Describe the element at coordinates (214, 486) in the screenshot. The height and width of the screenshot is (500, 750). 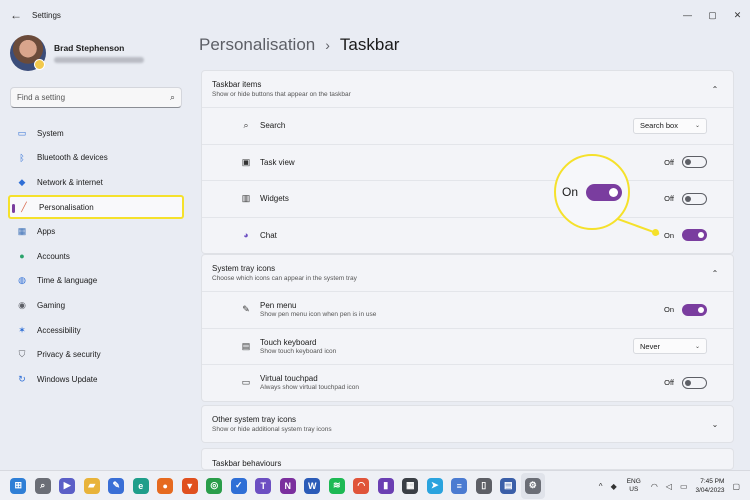
I see `chrome-icon: ◎` at that location.